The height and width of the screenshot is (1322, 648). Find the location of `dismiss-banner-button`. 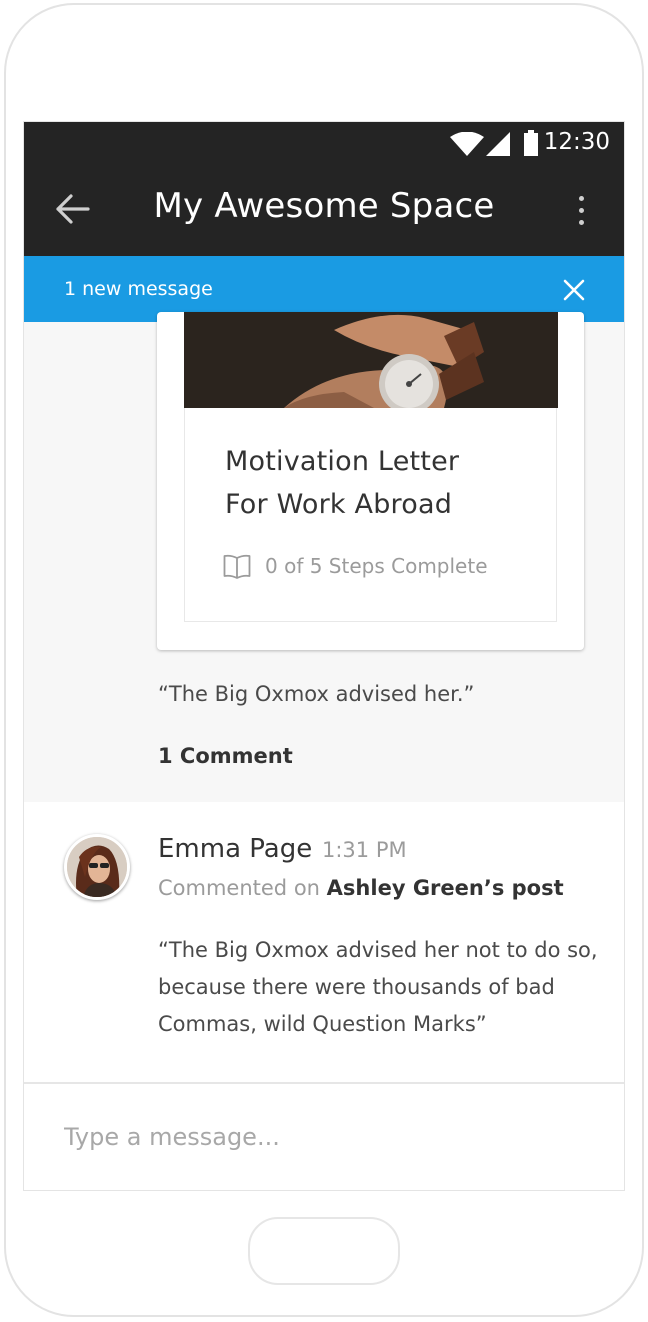

dismiss-banner-button is located at coordinates (574, 290).